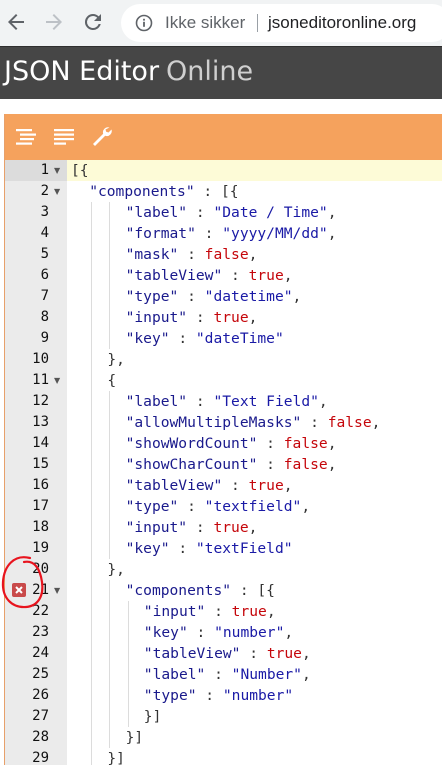  I want to click on address-bar: Ikke sikker jsoneditoronline.org, so click(281, 23).